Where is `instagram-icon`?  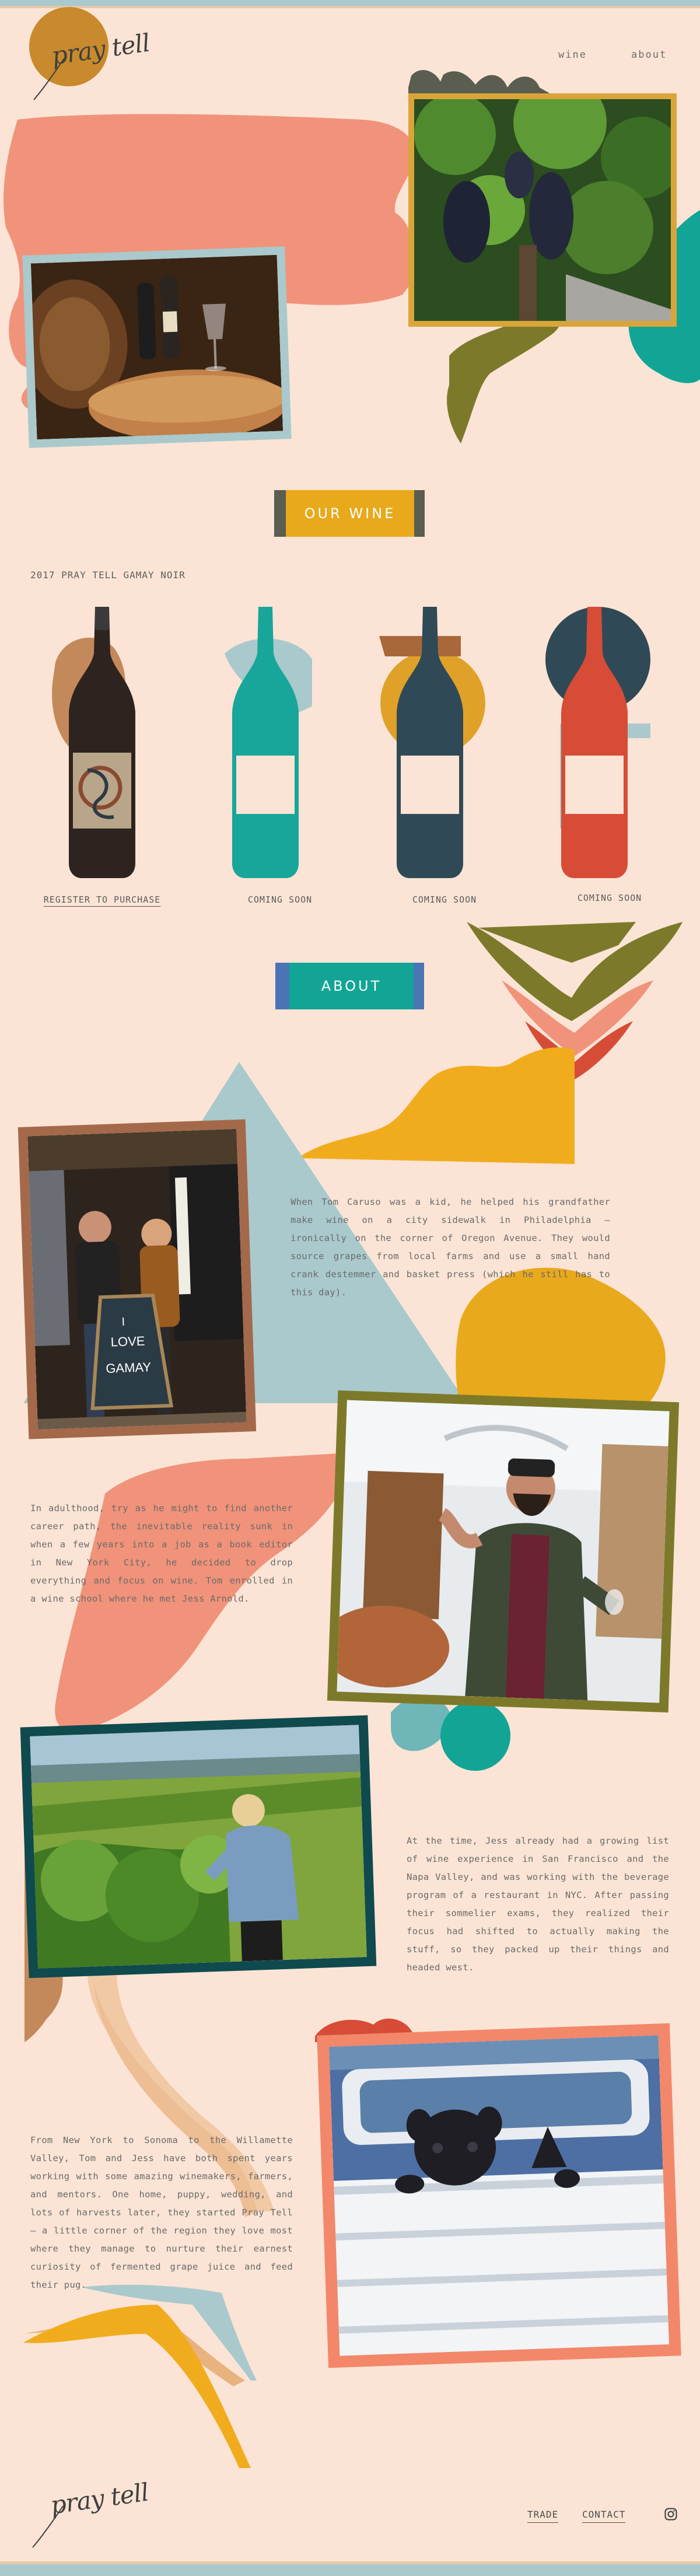 instagram-icon is located at coordinates (670, 2514).